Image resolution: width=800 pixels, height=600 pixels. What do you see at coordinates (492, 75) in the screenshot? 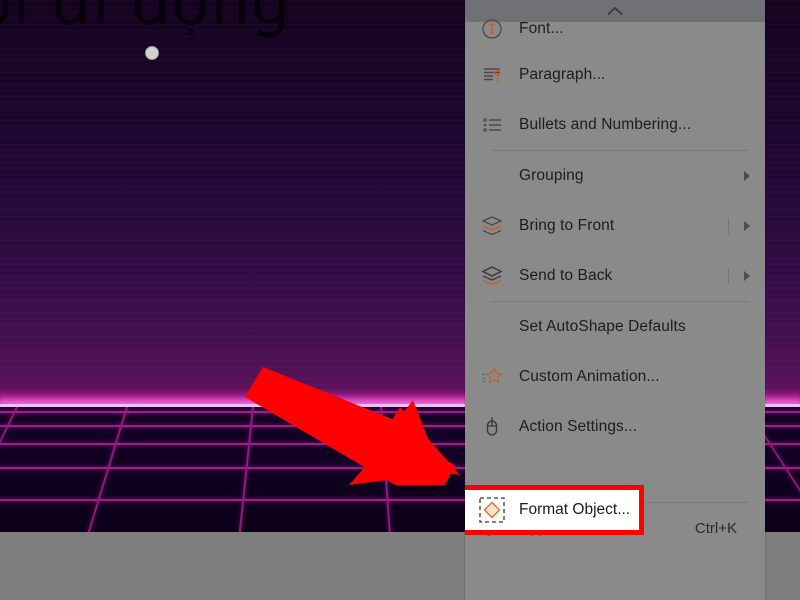
I see `paragraph-icon` at bounding box center [492, 75].